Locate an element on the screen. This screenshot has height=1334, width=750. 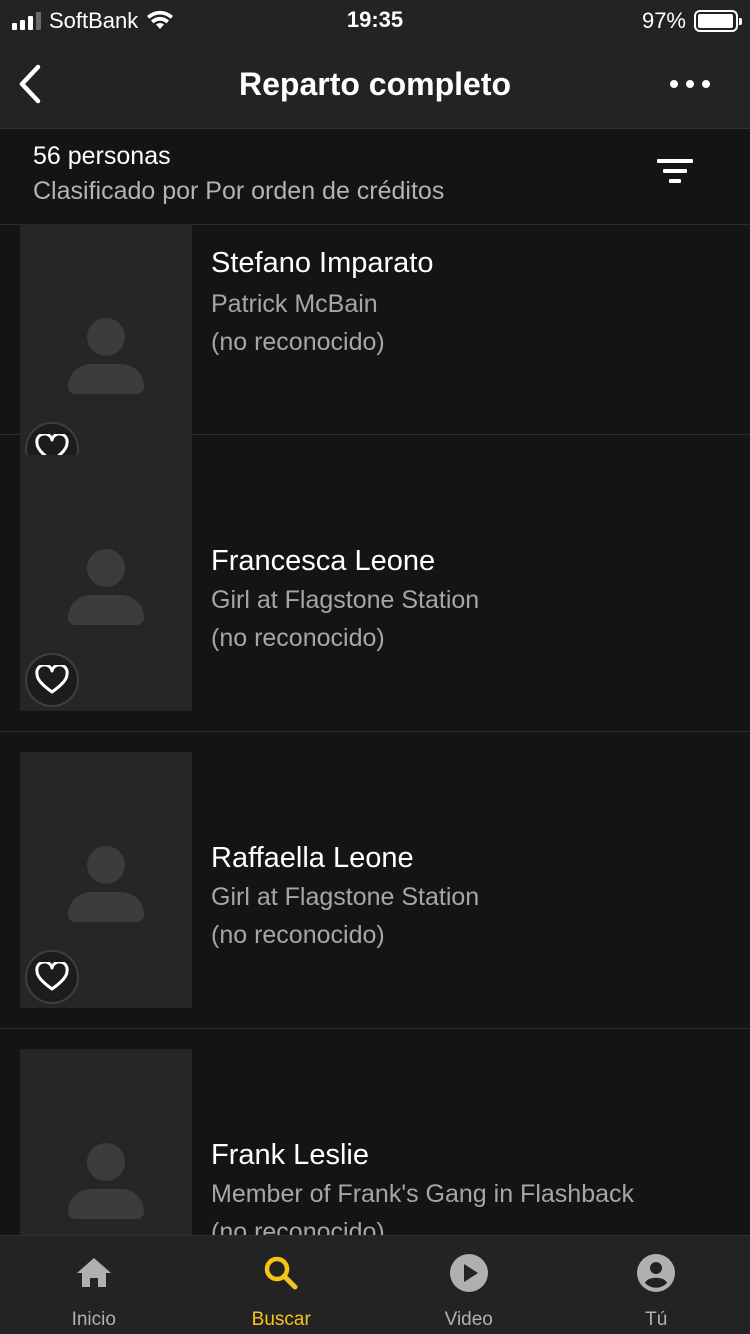
filter-icon is located at coordinates (675, 171).